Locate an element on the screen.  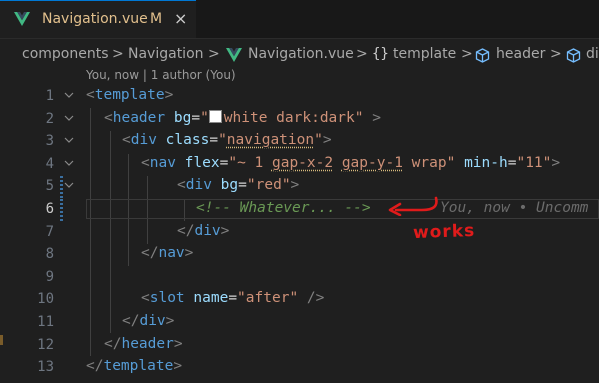
line-number: 5 is located at coordinates (49, 186).